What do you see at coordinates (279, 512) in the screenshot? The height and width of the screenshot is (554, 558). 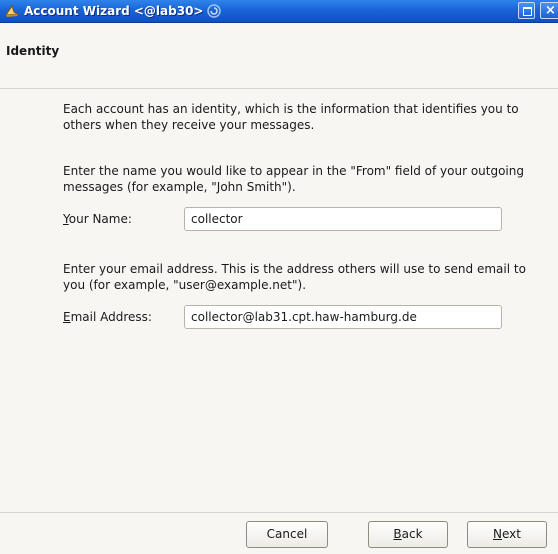 I see `footer-separator` at bounding box center [279, 512].